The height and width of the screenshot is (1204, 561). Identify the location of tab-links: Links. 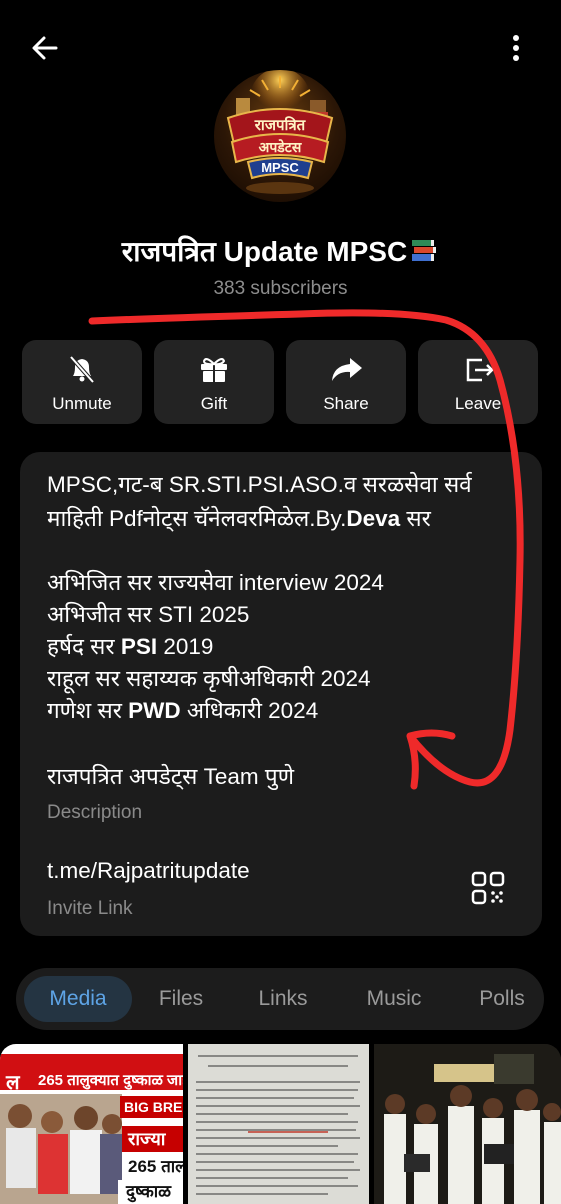
(283, 999).